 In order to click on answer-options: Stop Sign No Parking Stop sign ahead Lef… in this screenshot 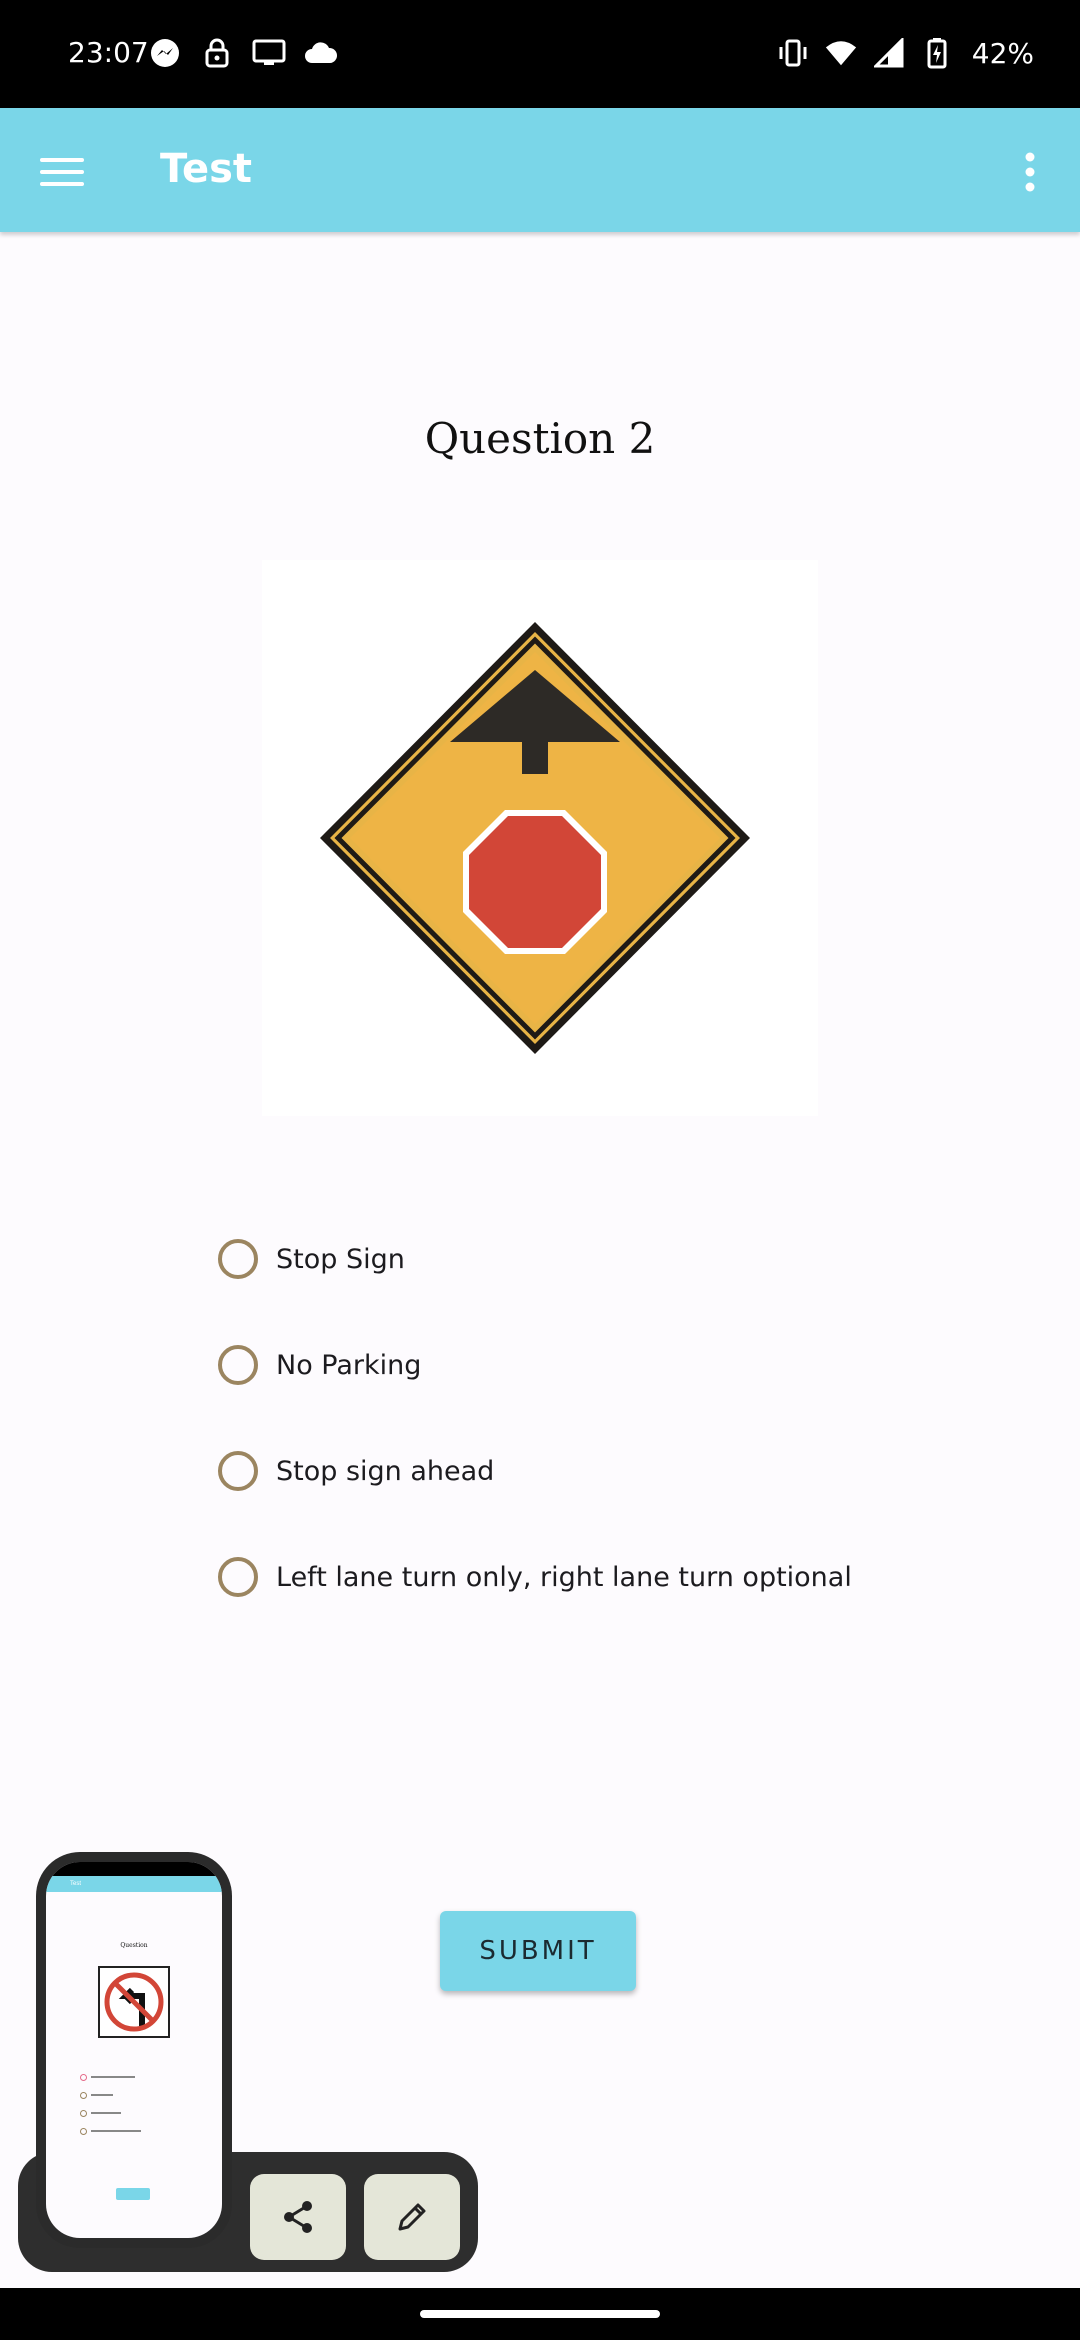, I will do `click(638, 1418)`.